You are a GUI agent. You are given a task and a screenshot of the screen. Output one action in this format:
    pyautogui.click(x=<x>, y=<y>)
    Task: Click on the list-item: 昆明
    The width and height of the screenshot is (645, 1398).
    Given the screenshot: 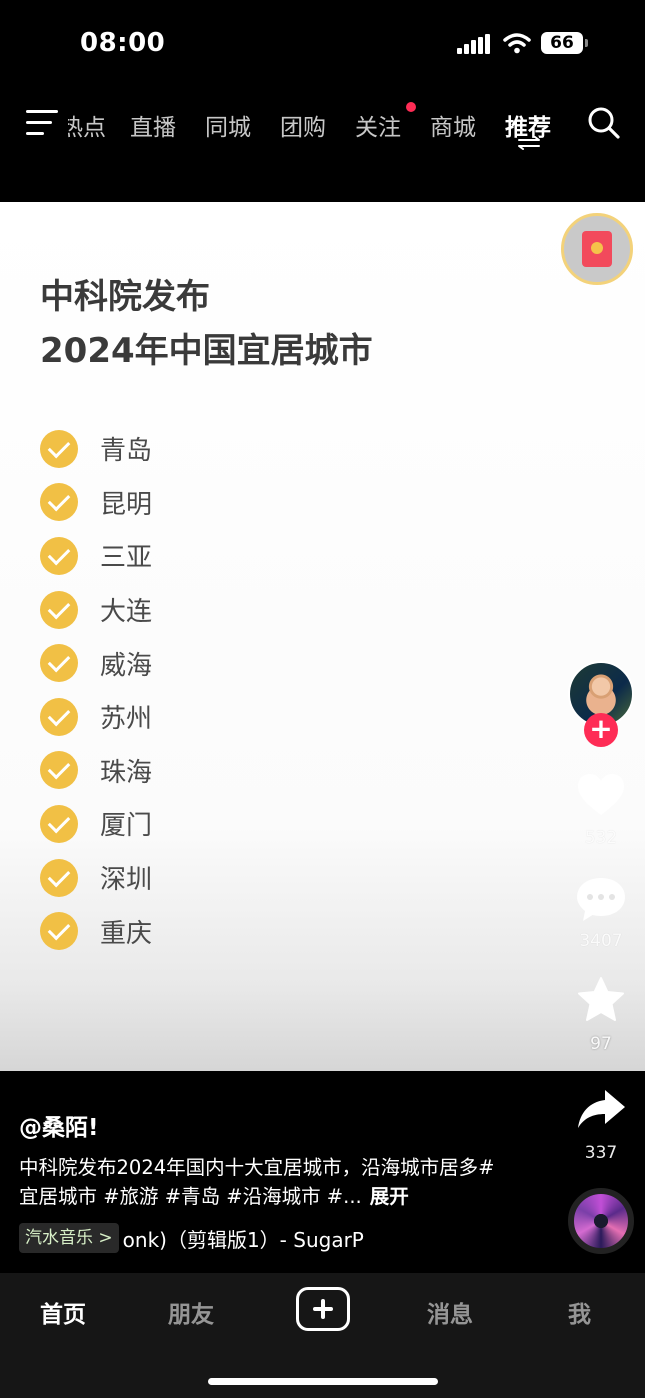 What is the action you would take?
    pyautogui.click(x=96, y=503)
    